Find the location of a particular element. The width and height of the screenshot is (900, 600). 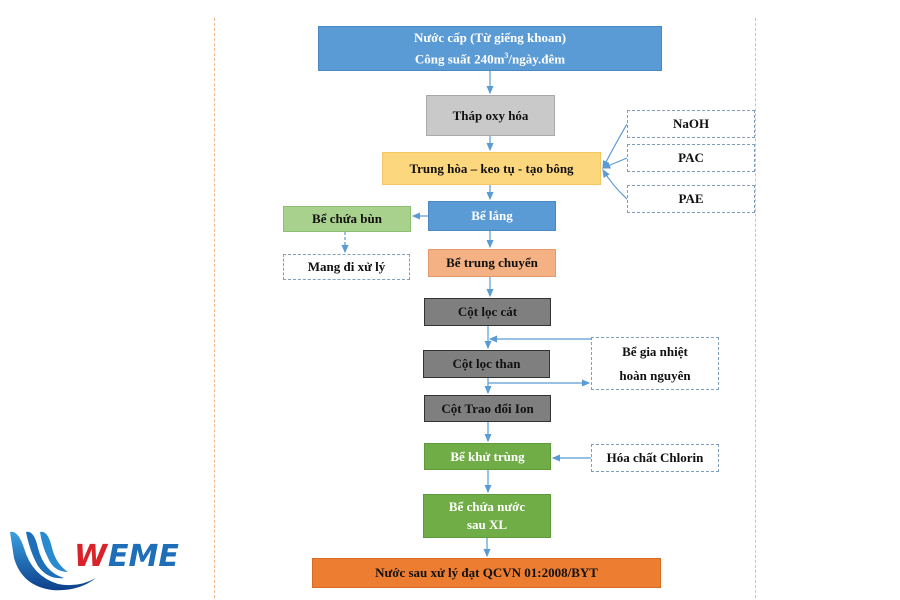

step-transfer-tank: Bể trung chuyển is located at coordinates (492, 263).